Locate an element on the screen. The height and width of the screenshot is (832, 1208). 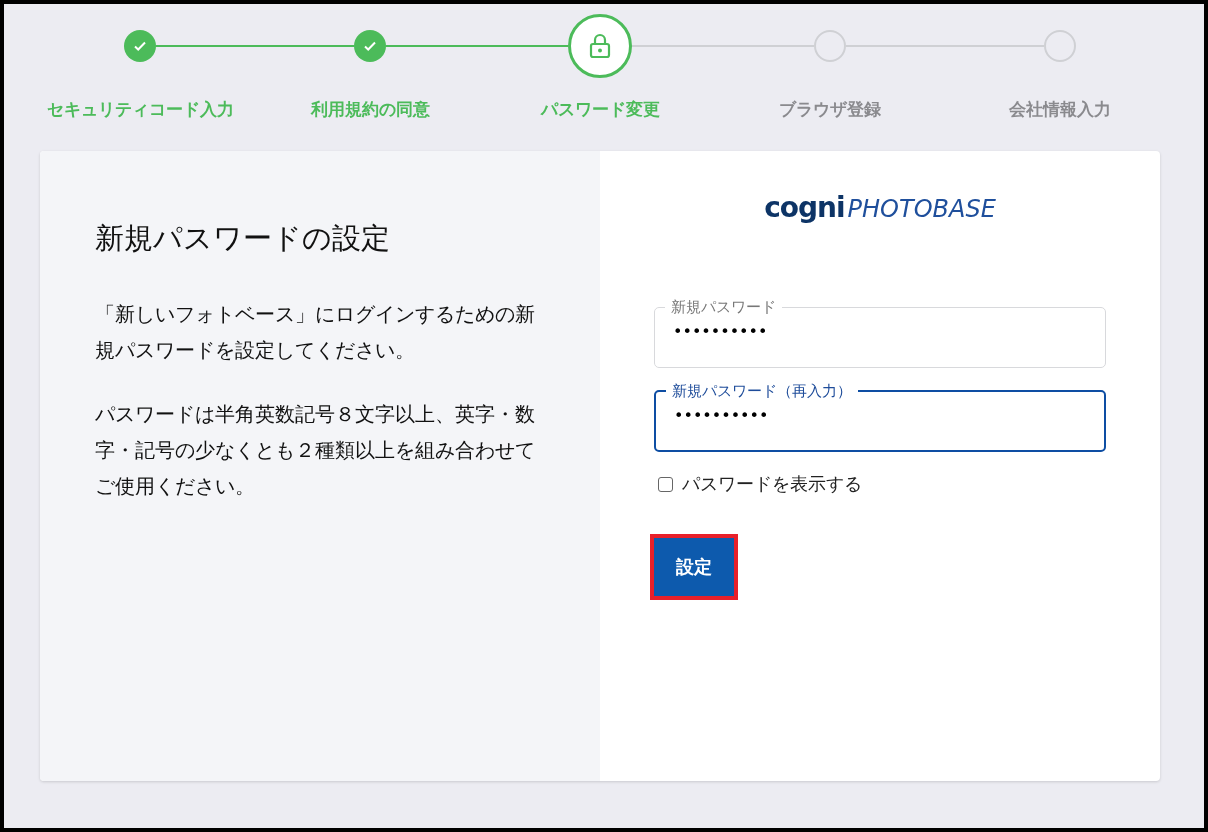
product-logo: cogniPHOTOBASE is located at coordinates (880, 207).